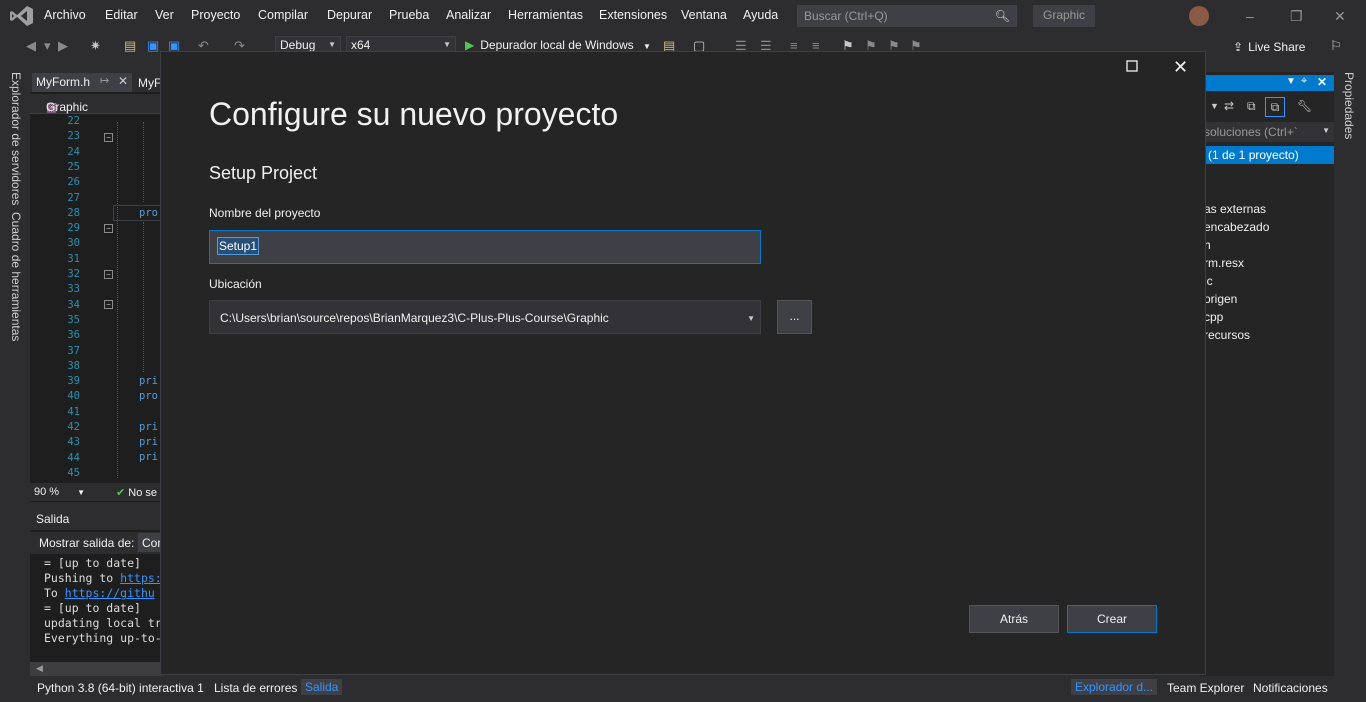  I want to click on search-box: Buscar (Ctrl+Q) 🔍︎, so click(907, 16).